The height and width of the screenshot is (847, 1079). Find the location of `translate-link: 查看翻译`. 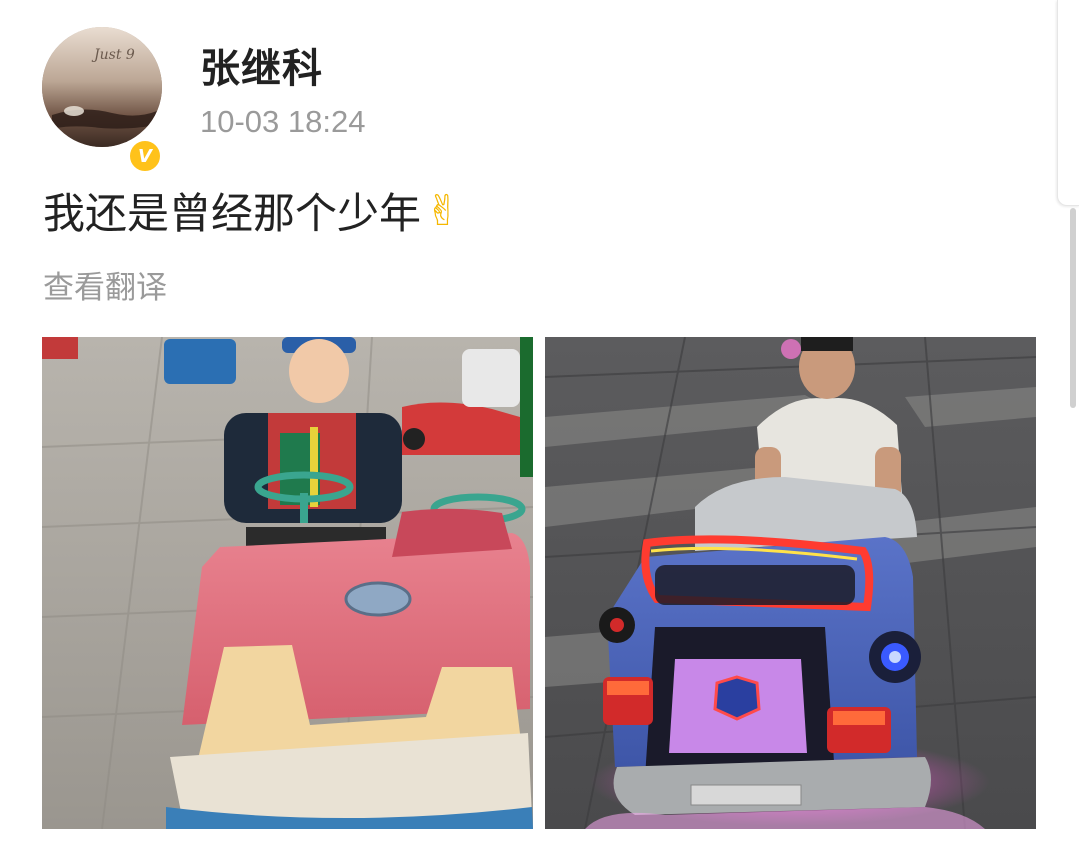

translate-link: 查看翻译 is located at coordinates (105, 284).